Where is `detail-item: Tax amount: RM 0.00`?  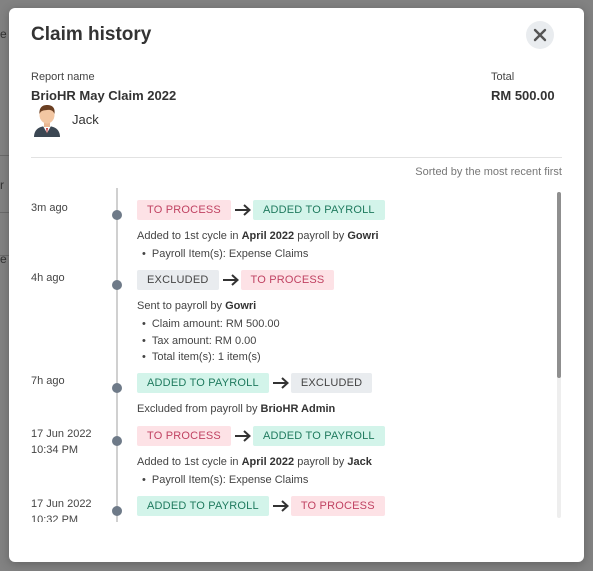 detail-item: Tax amount: RM 0.00 is located at coordinates (211, 341).